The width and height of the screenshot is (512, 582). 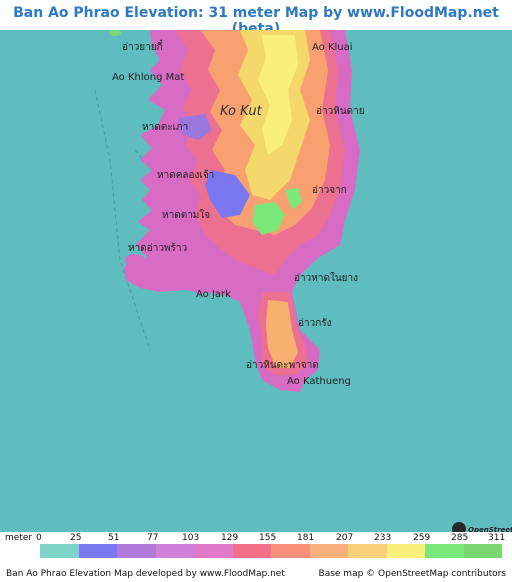 What do you see at coordinates (185, 175) in the screenshot?
I see `place-label: หาดคลองเจ้า` at bounding box center [185, 175].